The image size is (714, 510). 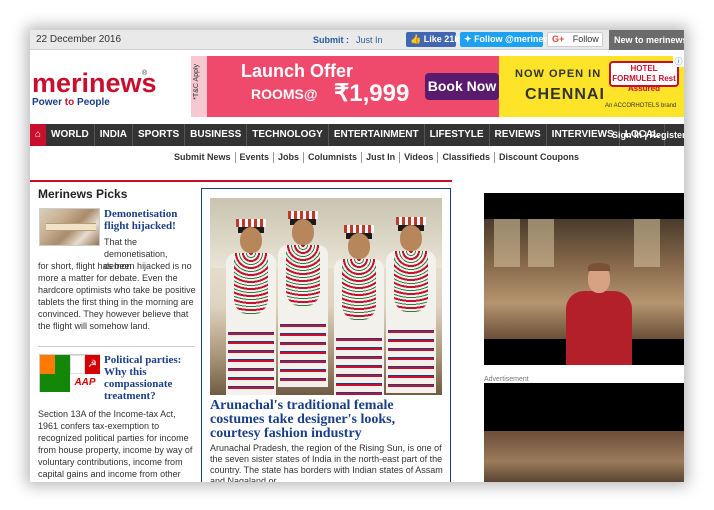 What do you see at coordinates (159, 135) in the screenshot?
I see `nav-item-sports: SPORTS` at bounding box center [159, 135].